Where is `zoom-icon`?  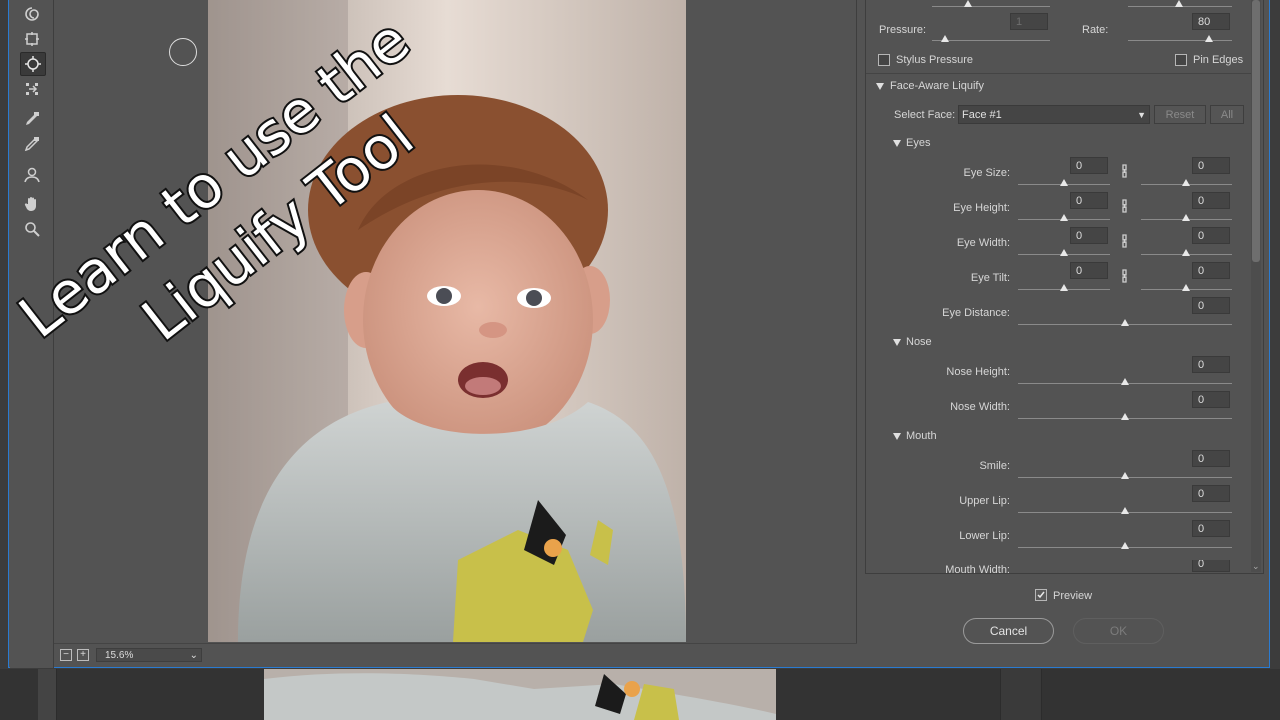 zoom-icon is located at coordinates (32, 229).